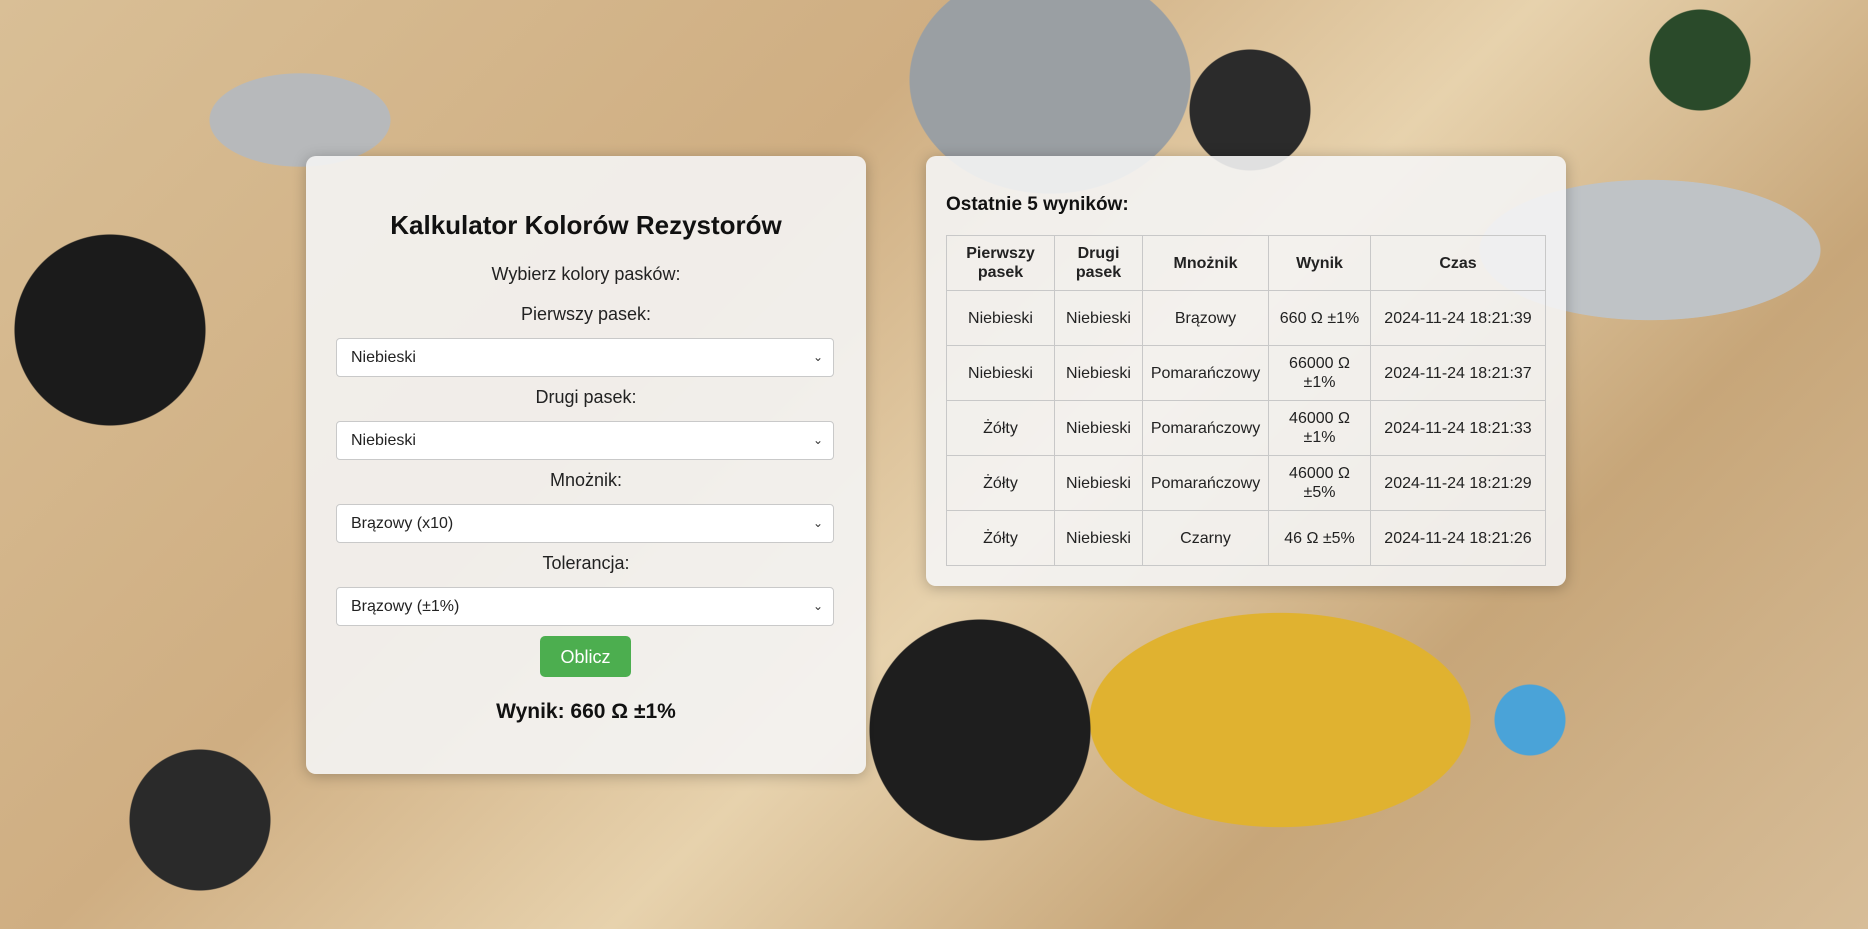 The image size is (1868, 929). What do you see at coordinates (1458, 318) in the screenshot?
I see `cell-time: 2024-11-24 18:21:39` at bounding box center [1458, 318].